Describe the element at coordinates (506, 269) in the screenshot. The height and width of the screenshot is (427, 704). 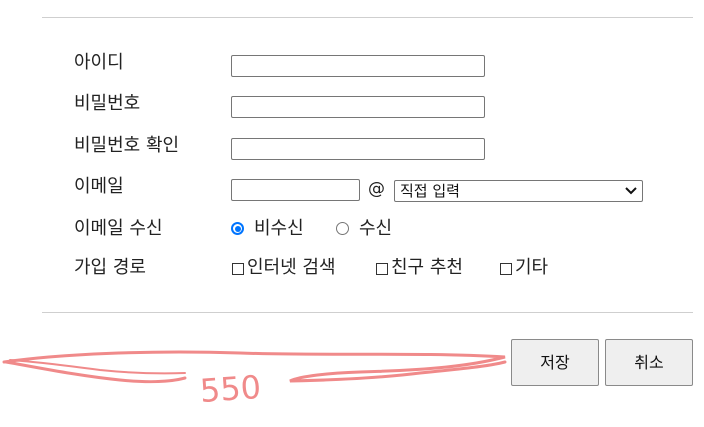
I see `checkbox-other` at that location.